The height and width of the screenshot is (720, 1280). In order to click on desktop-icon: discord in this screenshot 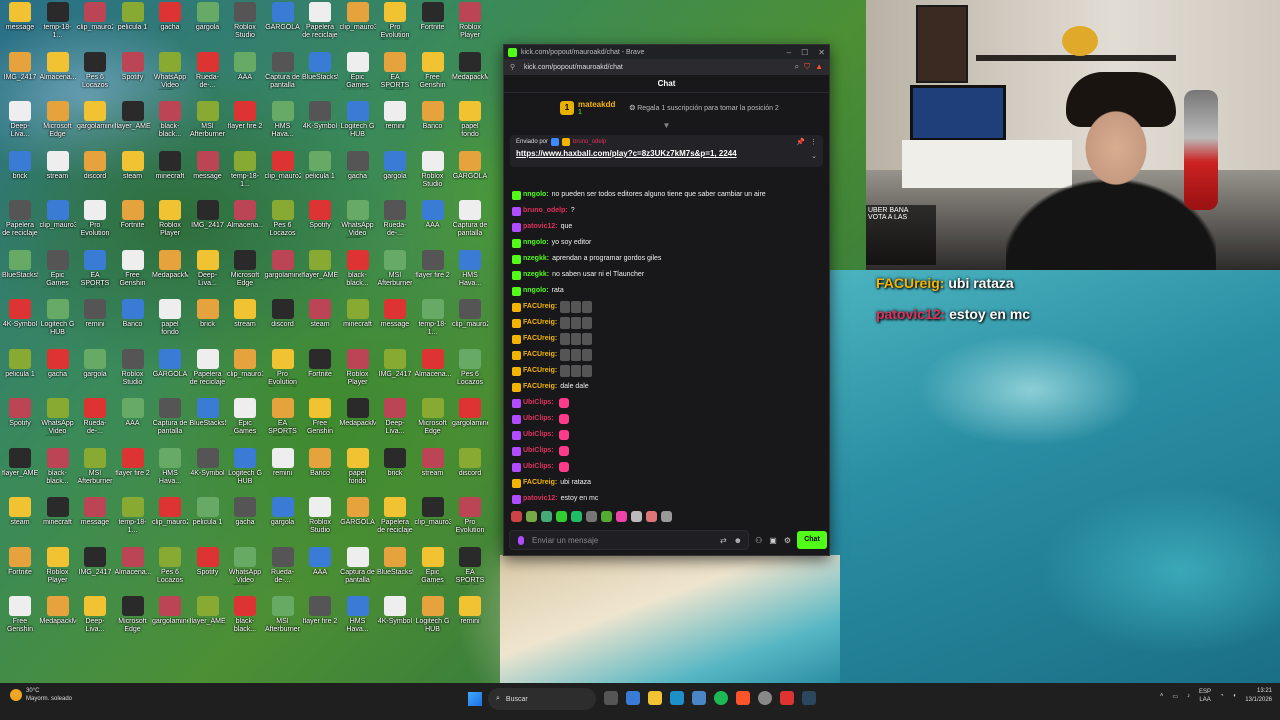, I will do `click(470, 471)`.